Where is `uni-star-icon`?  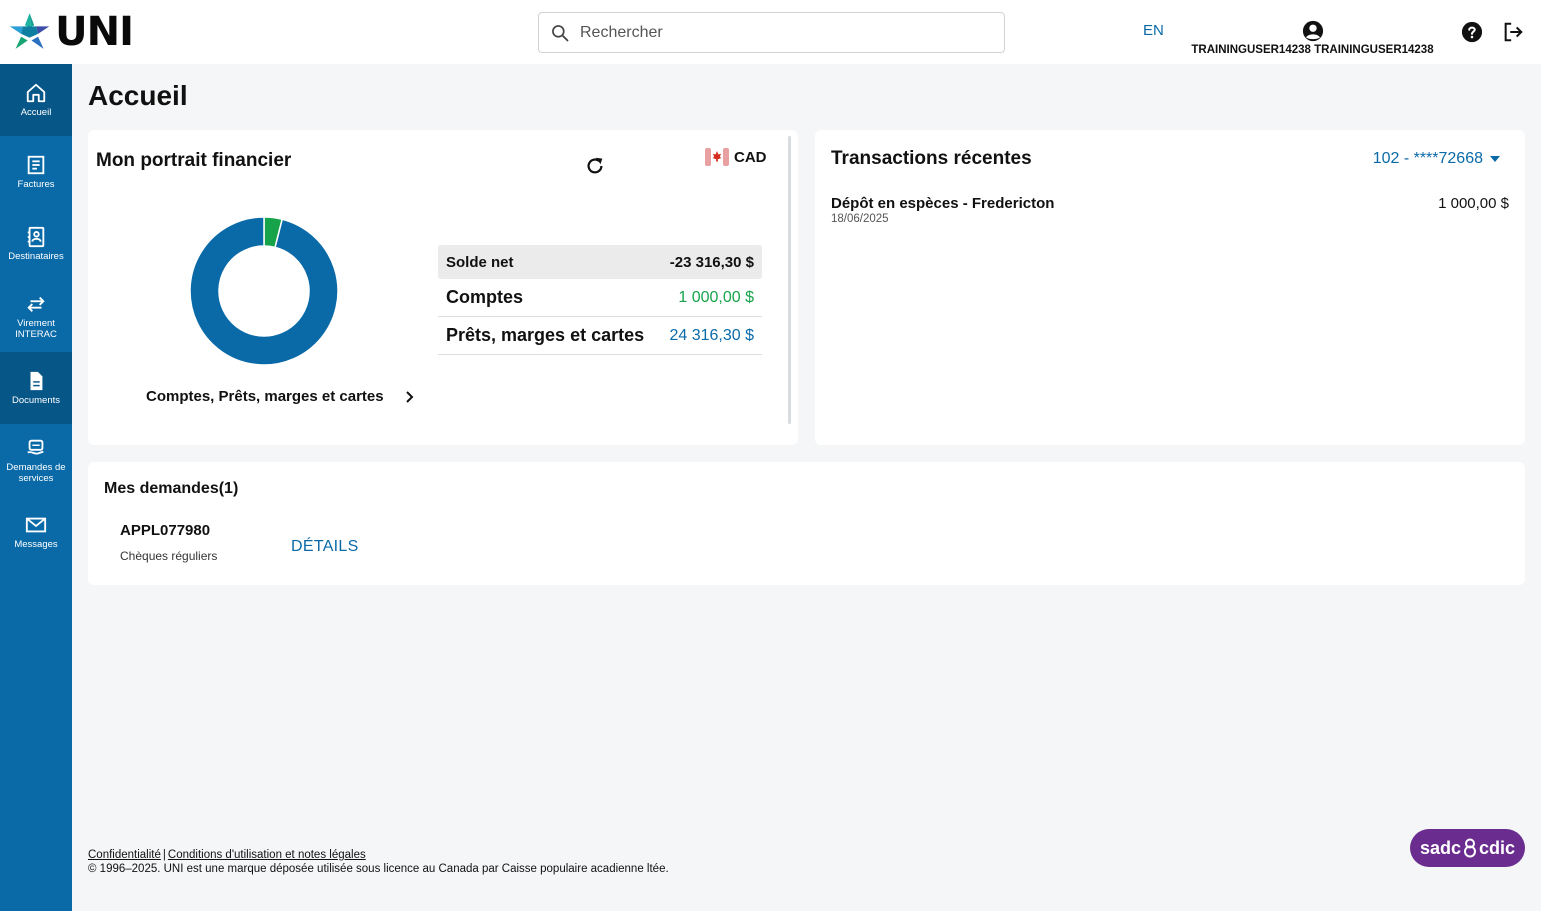
uni-star-icon is located at coordinates (29, 31).